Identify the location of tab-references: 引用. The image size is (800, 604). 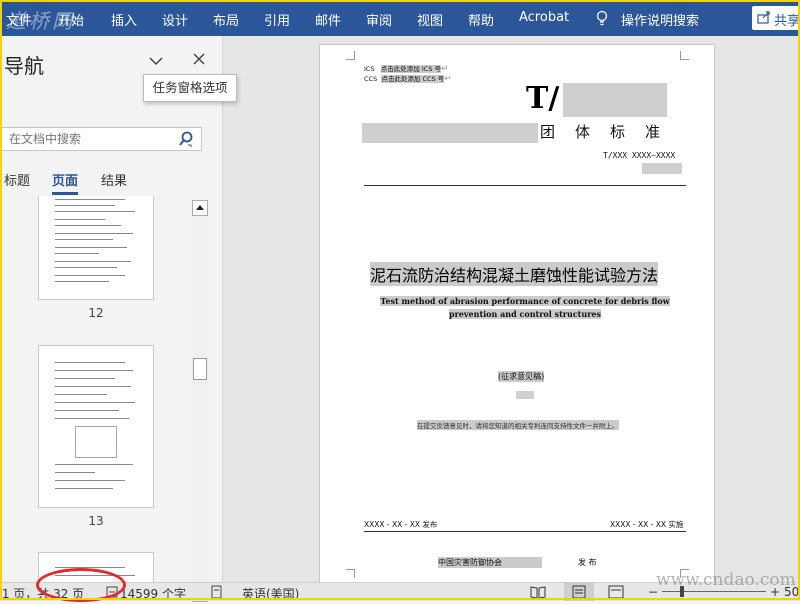
(277, 19).